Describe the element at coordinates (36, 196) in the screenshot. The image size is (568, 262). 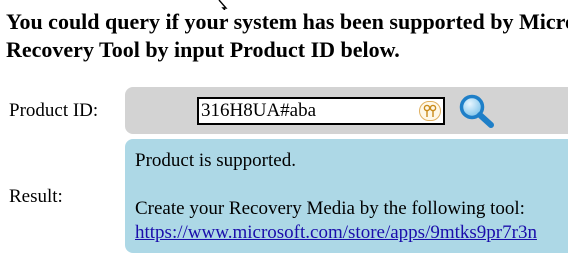
I see `result-label: Result:` at that location.